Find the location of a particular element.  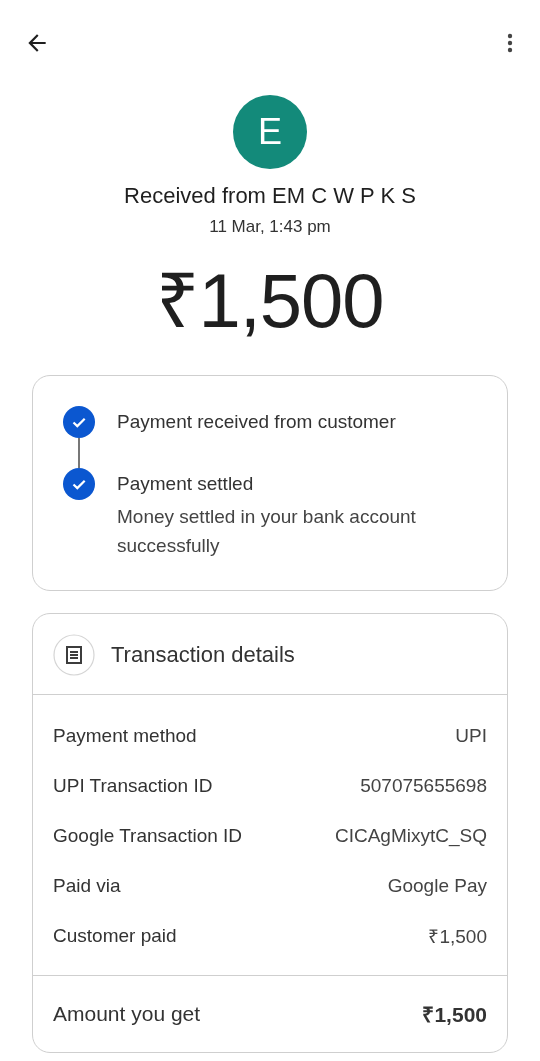

total-value: ₹1,500 is located at coordinates (454, 1015).